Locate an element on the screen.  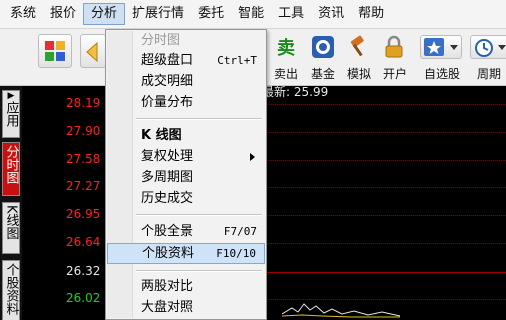
menu-item-super-order-book: 超级盘口 Ctrl+T is located at coordinates (186, 60).